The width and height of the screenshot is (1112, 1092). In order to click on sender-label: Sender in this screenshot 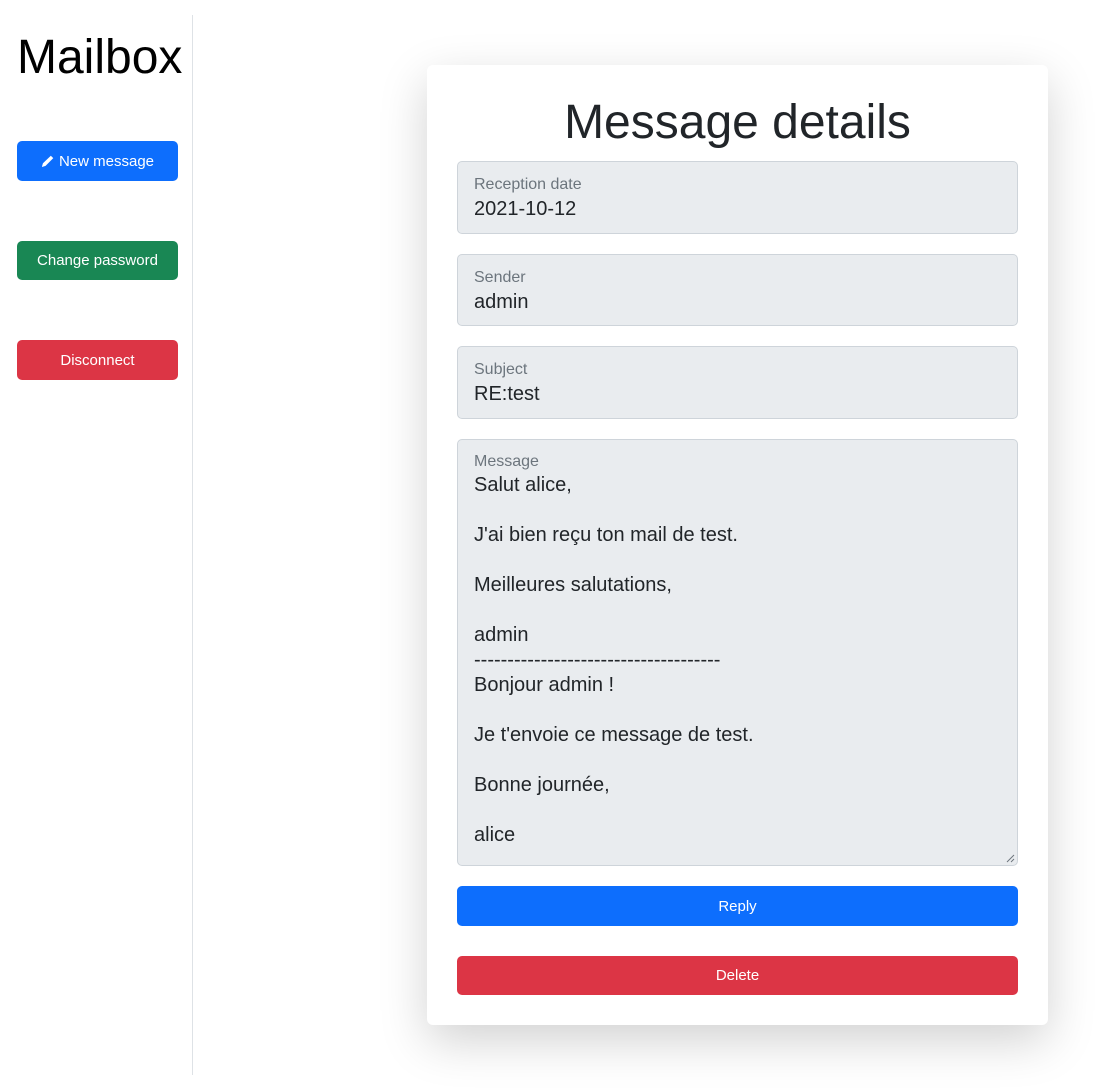, I will do `click(500, 277)`.